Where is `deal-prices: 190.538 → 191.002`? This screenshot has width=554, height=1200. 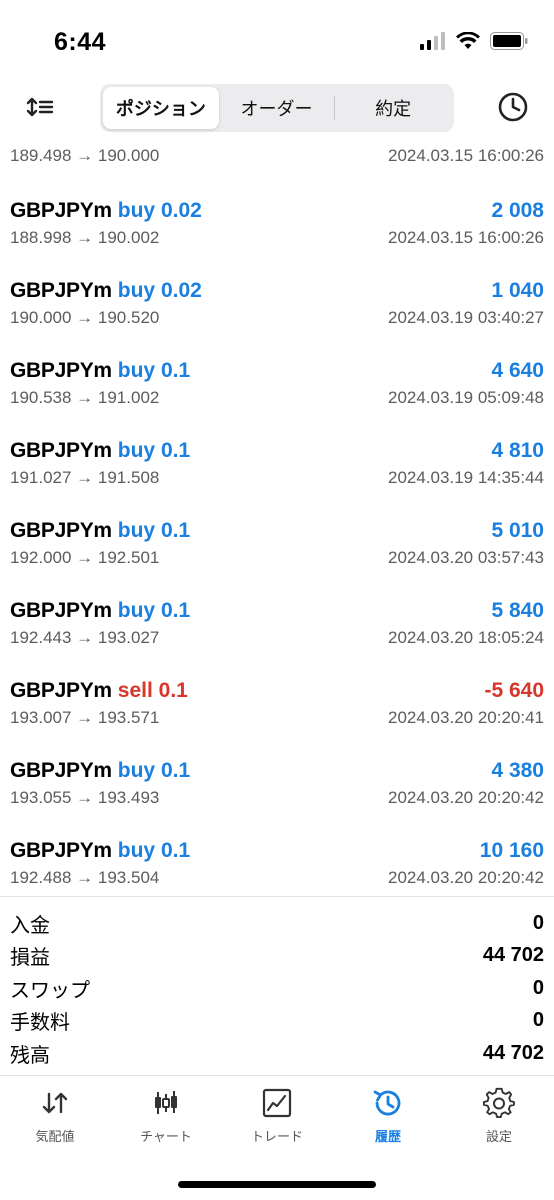 deal-prices: 190.538 → 191.002 is located at coordinates (85, 397).